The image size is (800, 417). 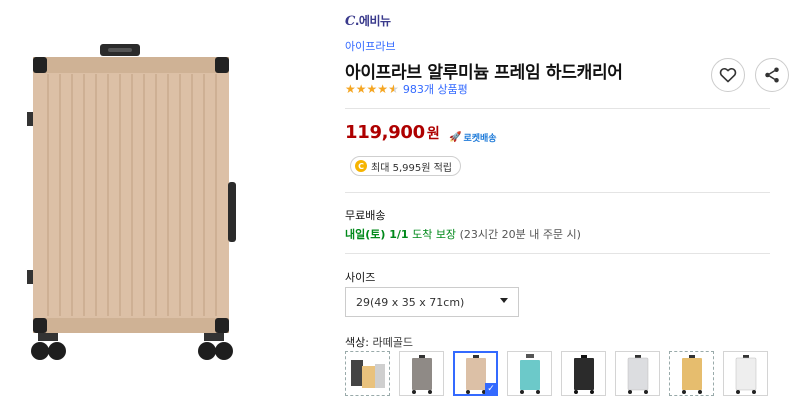 What do you see at coordinates (350, 21) in the screenshot?
I see `brand-logo-mark: C` at bounding box center [350, 21].